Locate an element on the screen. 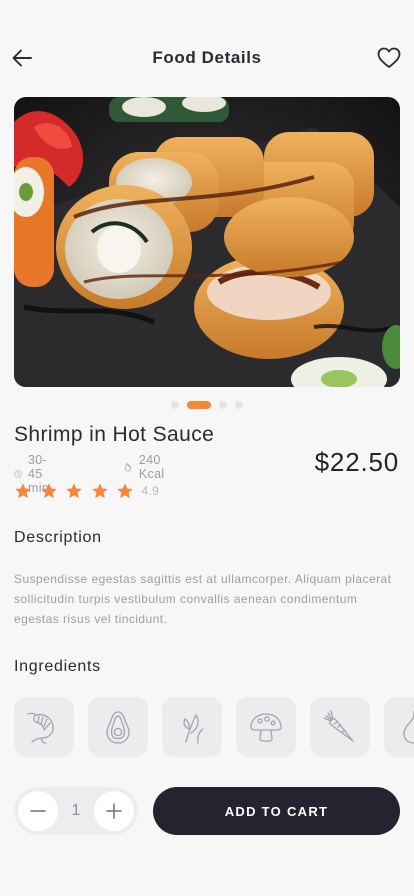 This screenshot has width=414, height=896. avocado-icon is located at coordinates (118, 727).